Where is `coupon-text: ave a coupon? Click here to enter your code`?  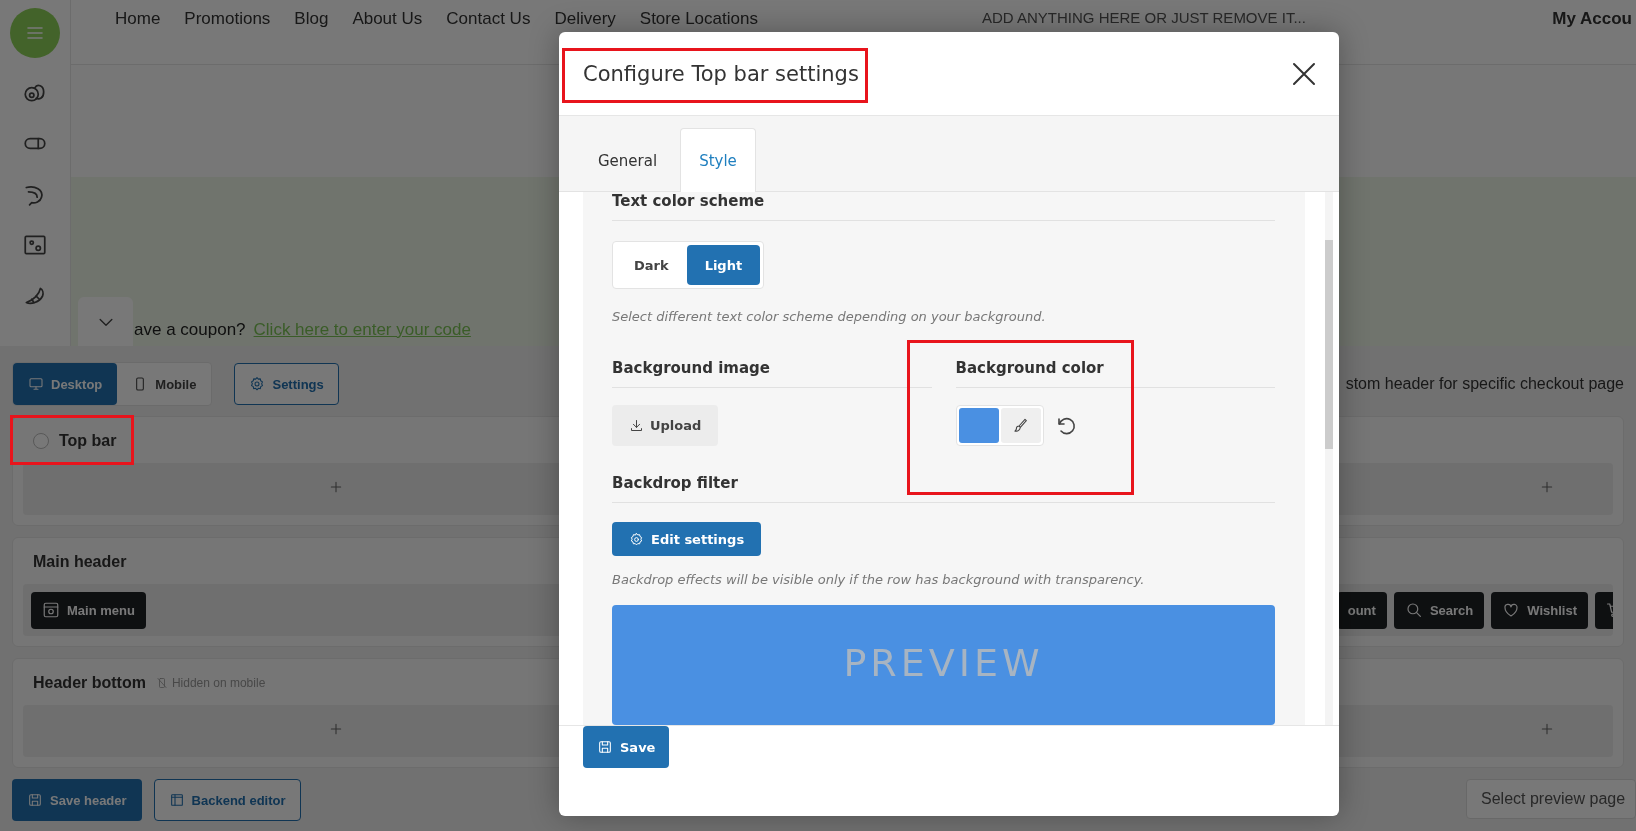 coupon-text: ave a coupon? Click here to enter your code is located at coordinates (302, 330).